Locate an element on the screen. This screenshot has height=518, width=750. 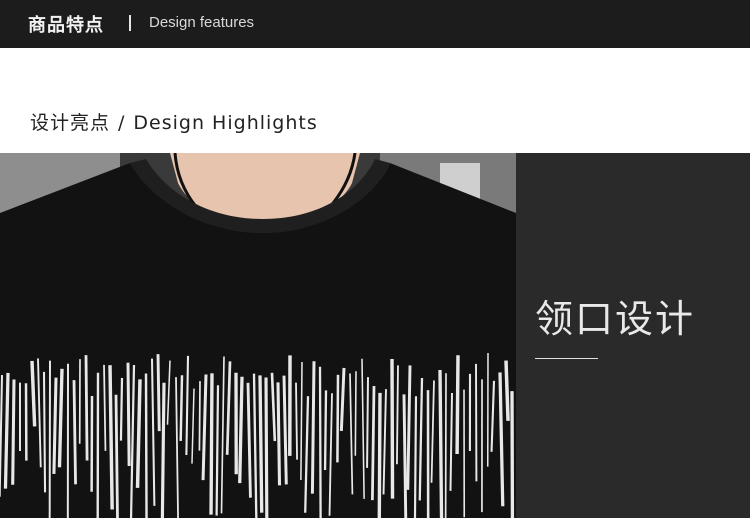
header-bar: 商品特点 Design features is located at coordinates (375, 24).